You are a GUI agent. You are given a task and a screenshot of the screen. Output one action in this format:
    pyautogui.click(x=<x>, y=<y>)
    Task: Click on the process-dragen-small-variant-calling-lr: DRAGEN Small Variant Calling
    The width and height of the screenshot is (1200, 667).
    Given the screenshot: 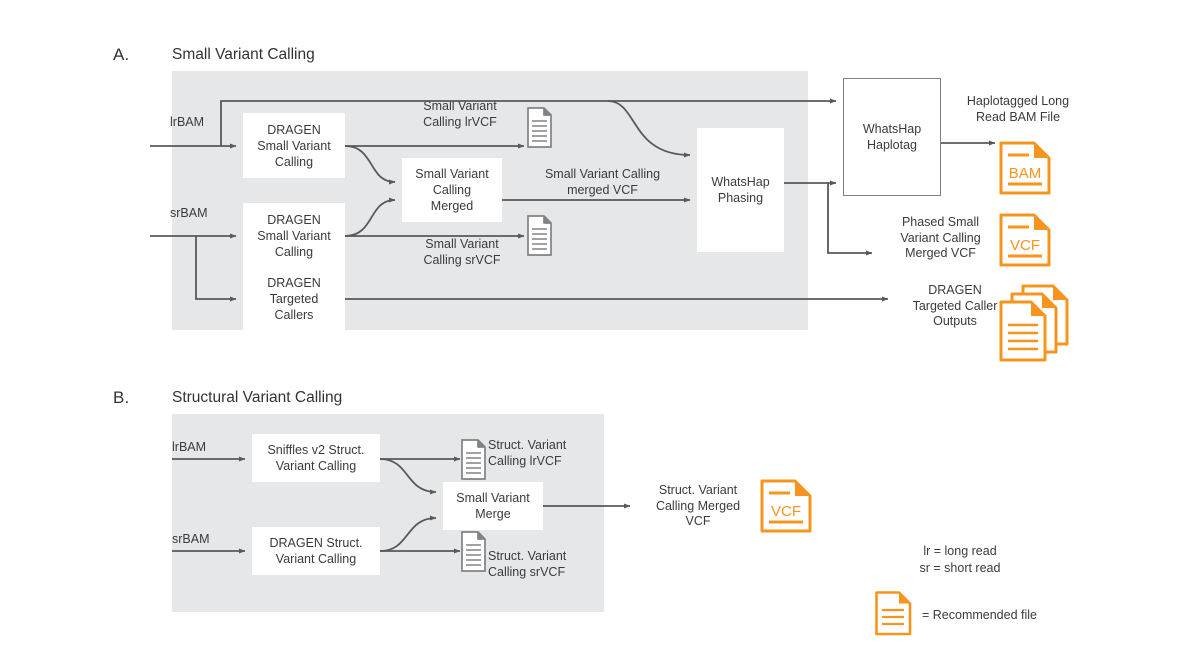 What is the action you would take?
    pyautogui.click(x=294, y=145)
    